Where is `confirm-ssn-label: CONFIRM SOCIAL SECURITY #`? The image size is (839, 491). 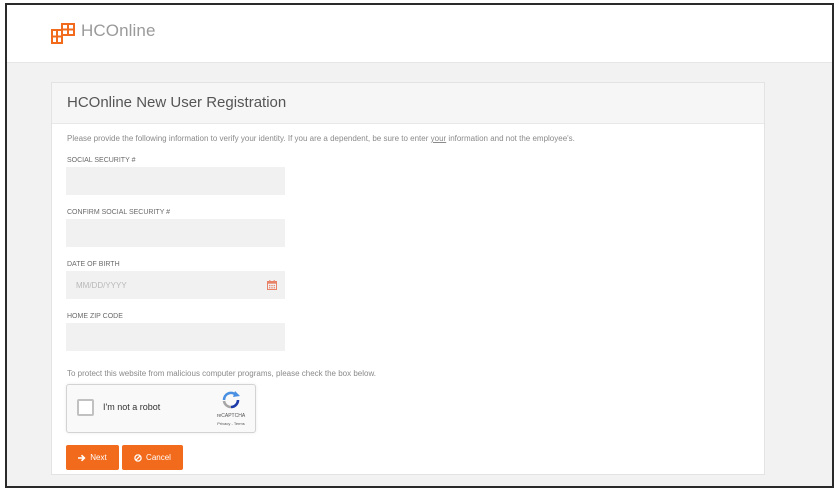
confirm-ssn-label: CONFIRM SOCIAL SECURITY # is located at coordinates (119, 212).